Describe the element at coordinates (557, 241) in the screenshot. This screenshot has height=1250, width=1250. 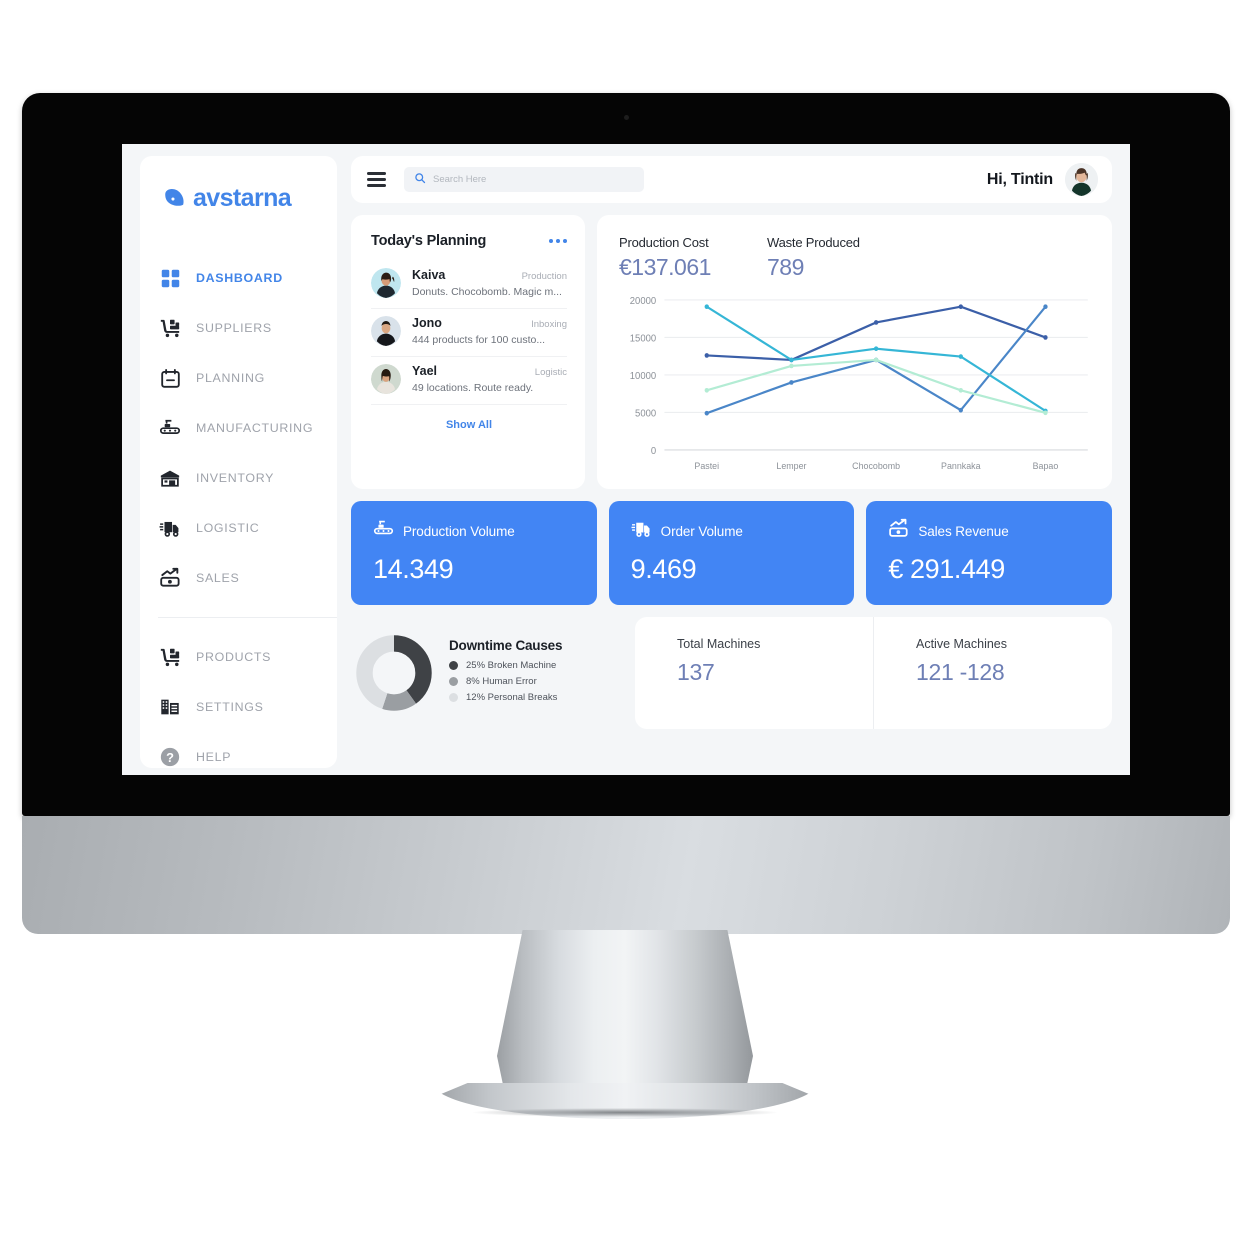
I see `ellipsis-icon` at that location.